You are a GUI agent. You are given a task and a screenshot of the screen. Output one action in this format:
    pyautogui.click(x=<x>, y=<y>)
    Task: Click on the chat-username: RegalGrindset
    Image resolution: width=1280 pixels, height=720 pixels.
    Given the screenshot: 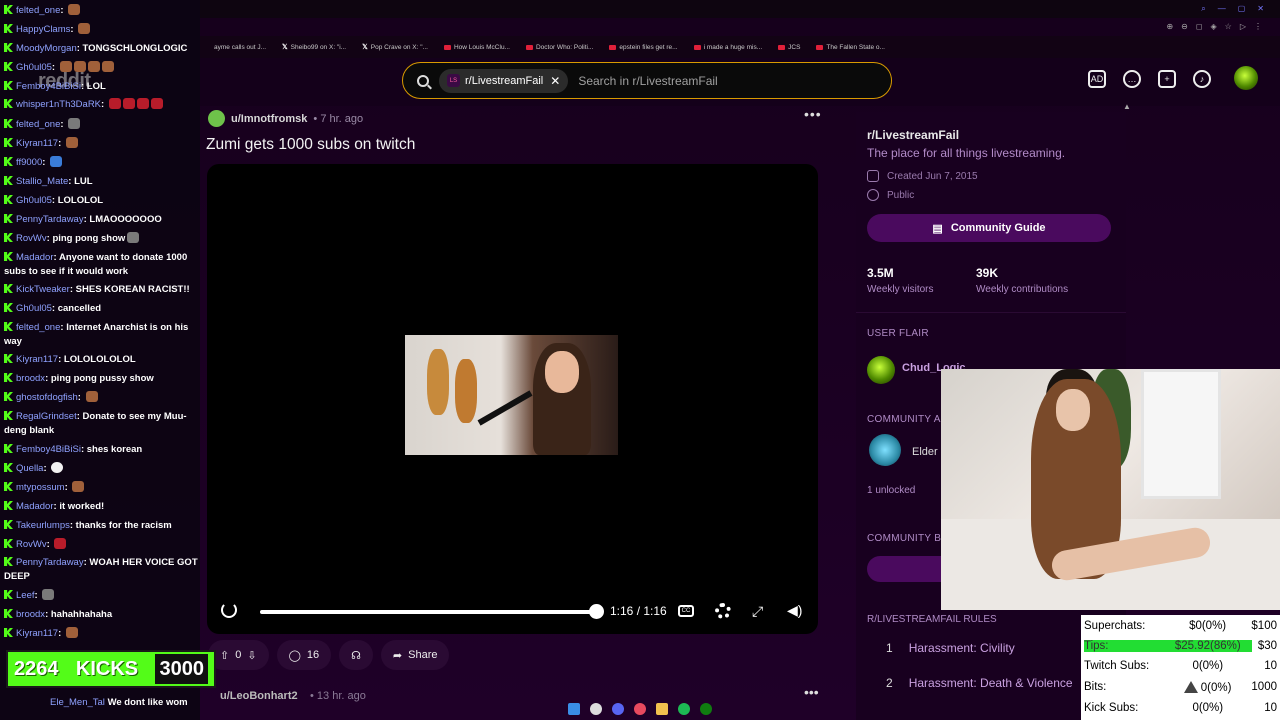 What is the action you would take?
    pyautogui.click(x=46, y=416)
    